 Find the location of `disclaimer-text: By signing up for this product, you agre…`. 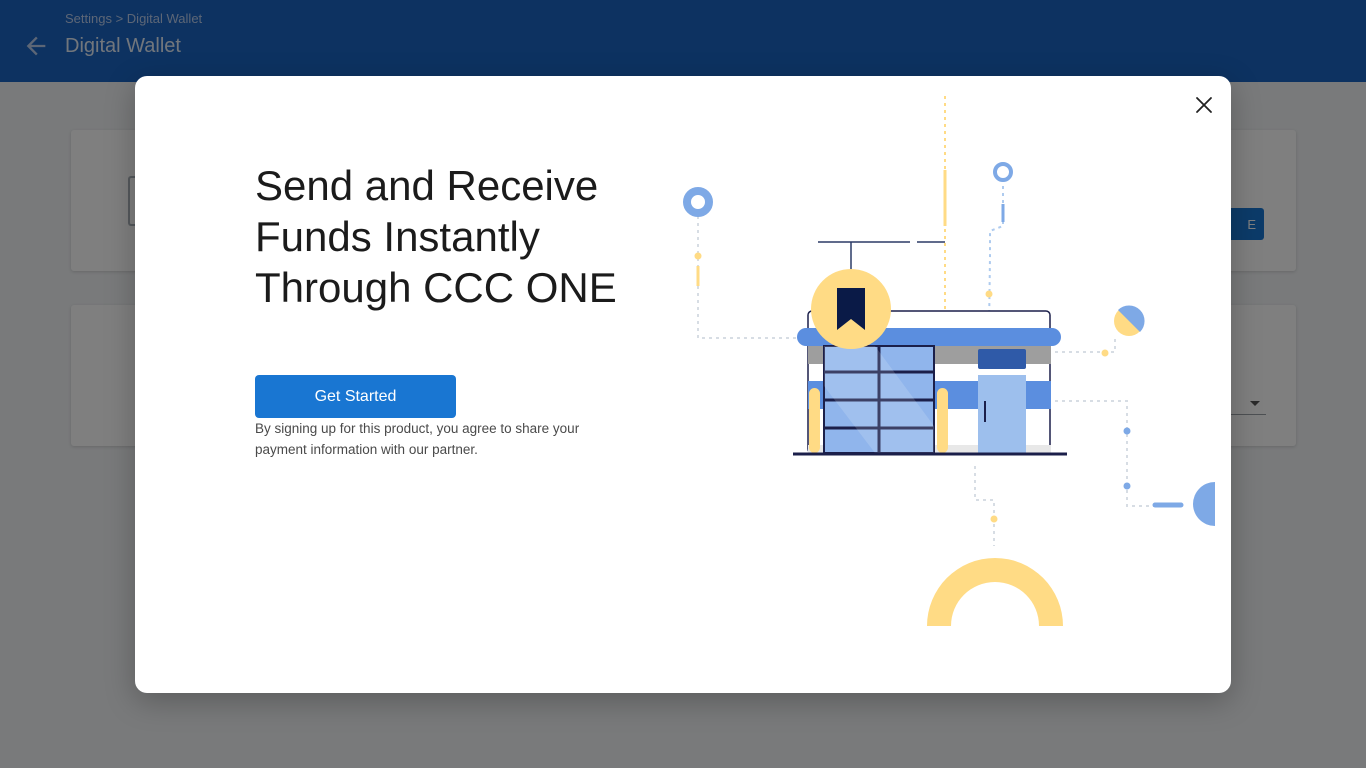

disclaimer-text: By signing up for this product, you agre… is located at coordinates (417, 439).